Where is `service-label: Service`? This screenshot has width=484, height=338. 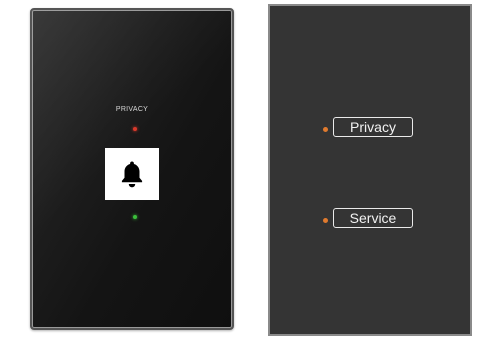
service-label: Service is located at coordinates (373, 218).